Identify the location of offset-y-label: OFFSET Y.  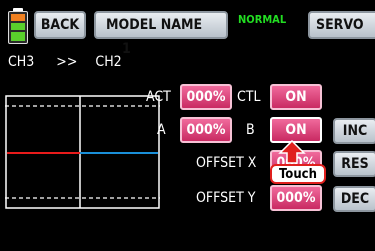
(226, 198).